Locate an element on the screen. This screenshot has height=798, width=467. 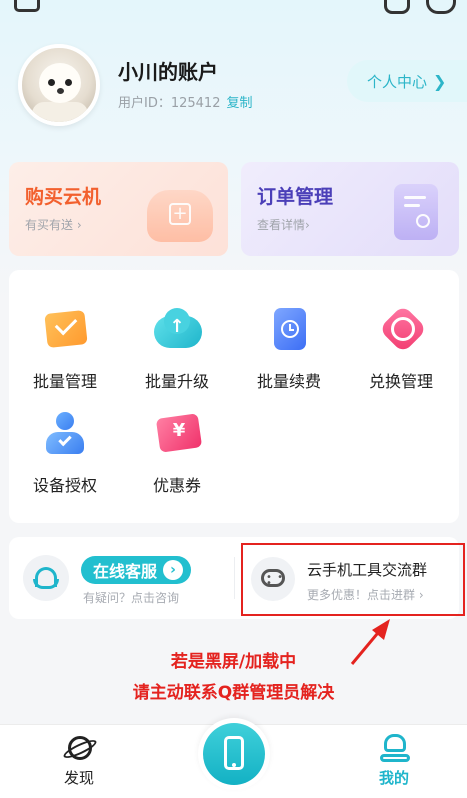
personal-center-label: 个人中心 is located at coordinates (397, 81).